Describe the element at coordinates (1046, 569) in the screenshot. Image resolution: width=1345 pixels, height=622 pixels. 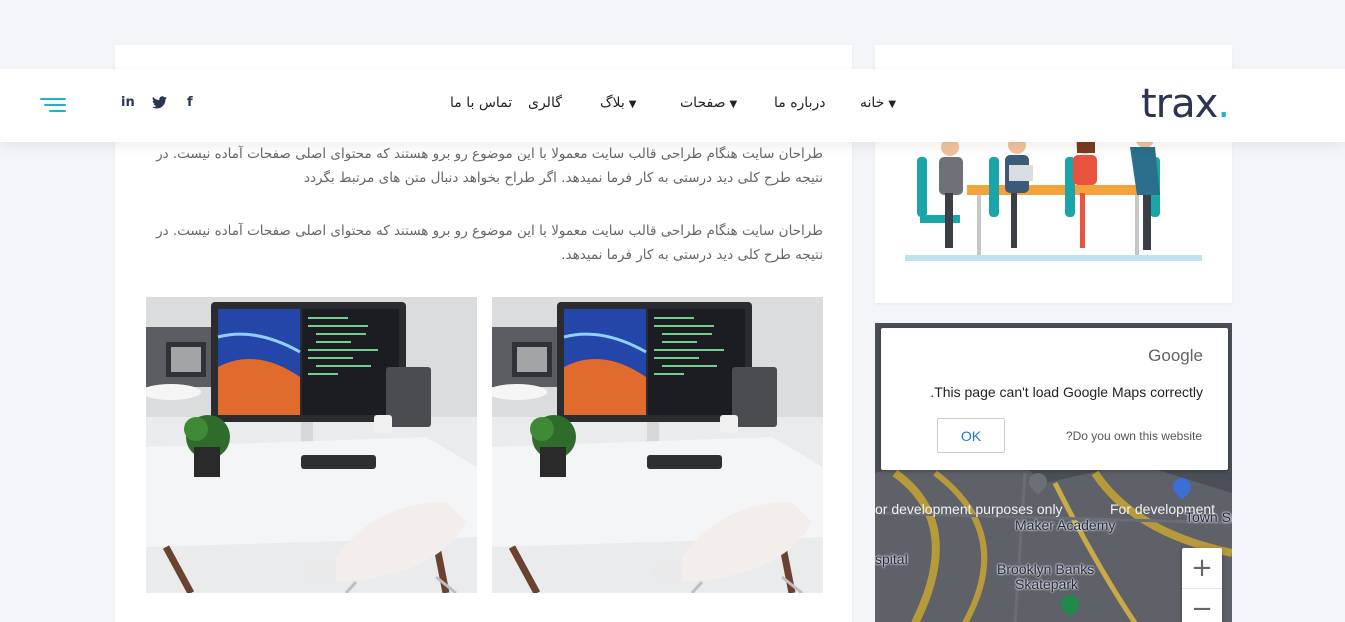
I see `map-place-label: Brooklyn Banks` at that location.